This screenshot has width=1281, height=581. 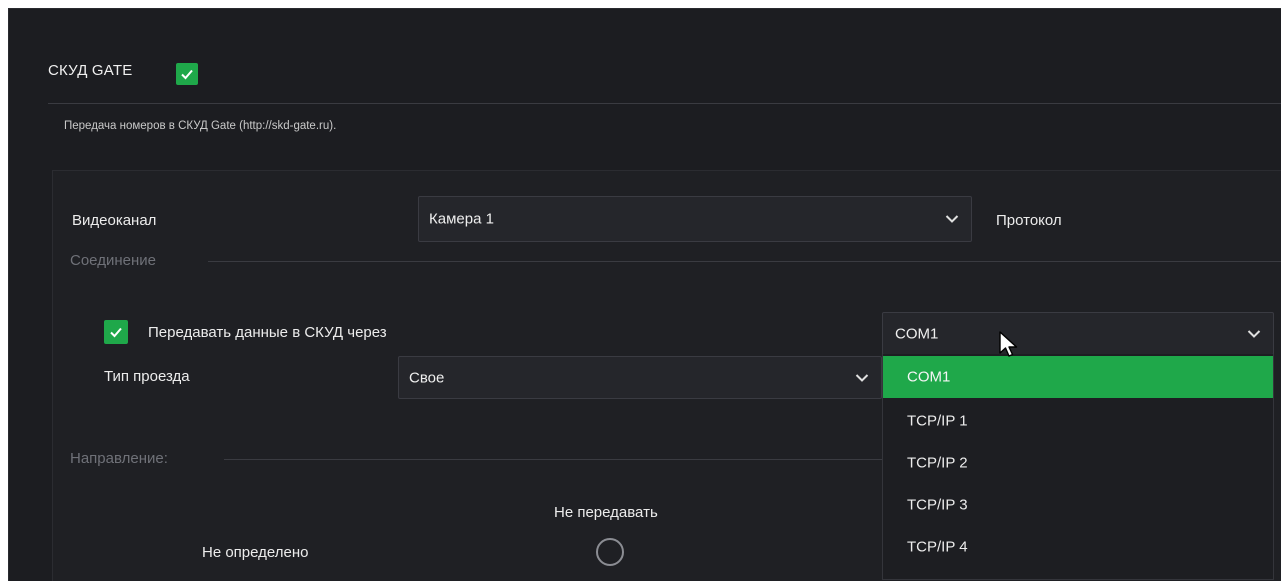 I want to click on port-dropdown-list: COM1 TCP/IP 1 TCP/IP 2 TCP/IP 3 TCP/IP 4, so click(x=1078, y=467).